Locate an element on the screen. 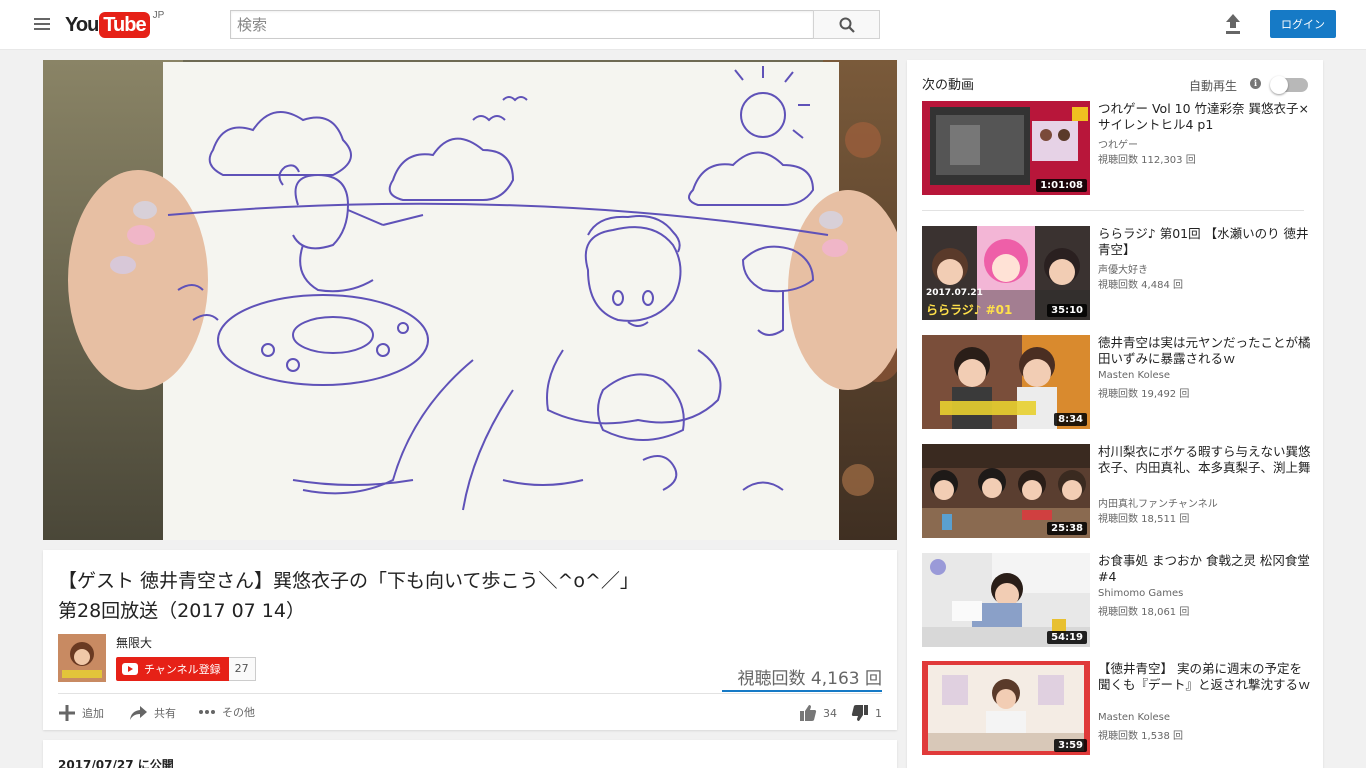 Image resolution: width=1366 pixels, height=768 pixels. video-channel: 声優大好き is located at coordinates (1123, 270).